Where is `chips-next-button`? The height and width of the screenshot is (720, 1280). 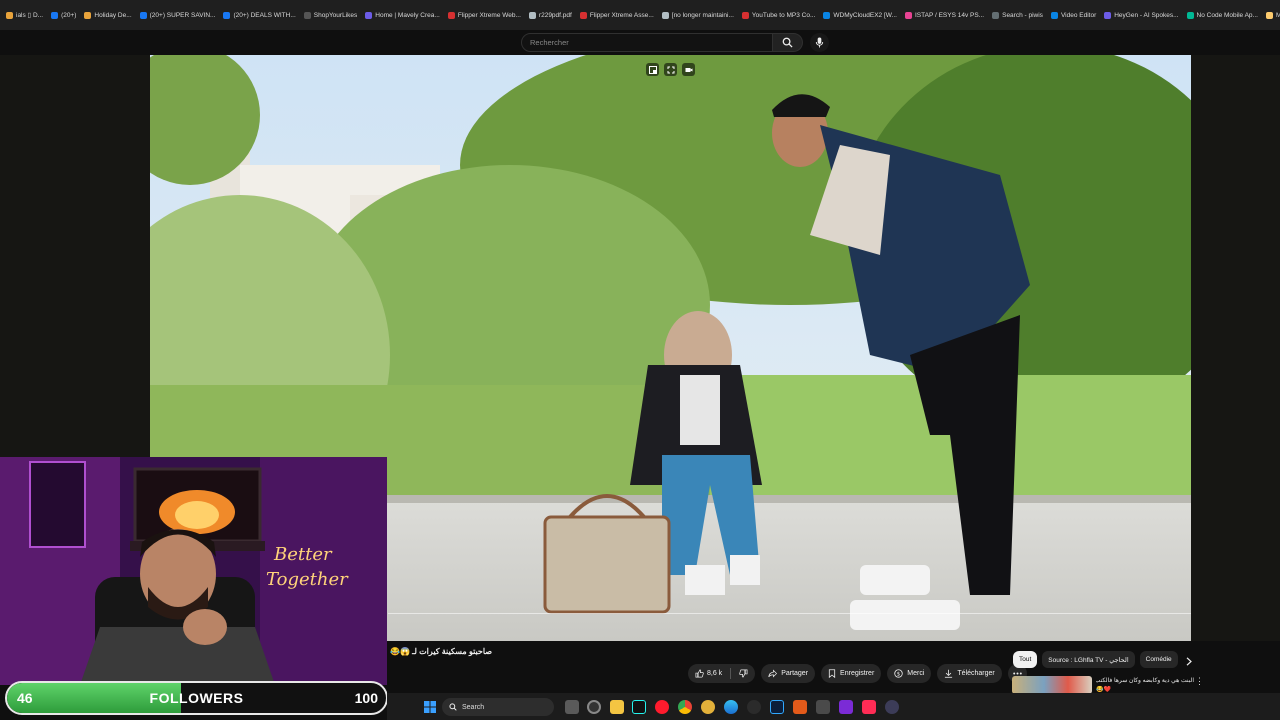
chips-next-button is located at coordinates (1189, 661).